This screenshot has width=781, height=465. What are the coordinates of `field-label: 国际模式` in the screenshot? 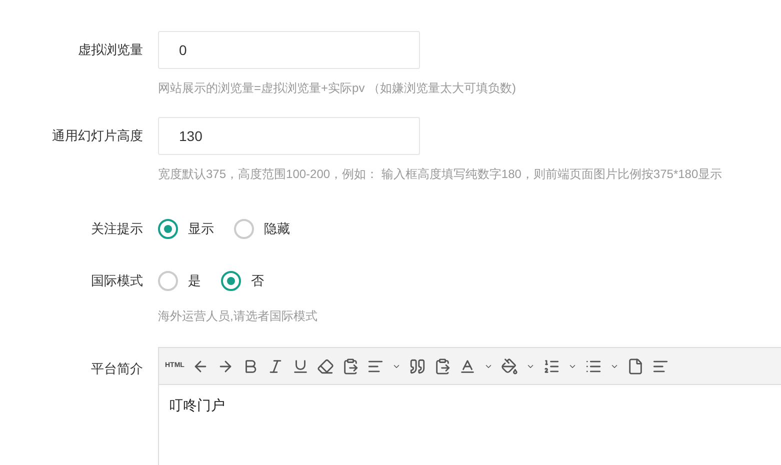 It's located at (117, 280).